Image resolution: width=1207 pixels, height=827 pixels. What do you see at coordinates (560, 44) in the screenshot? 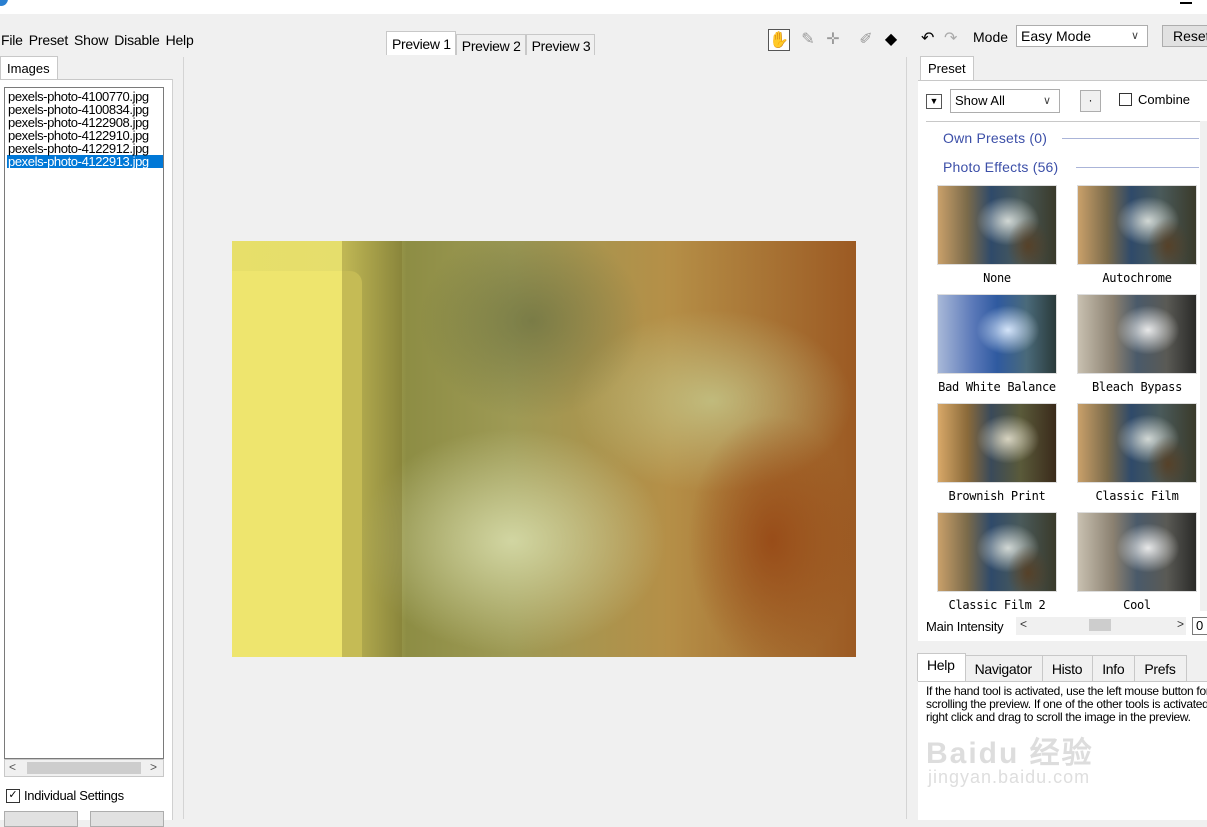
I see `tab-preview-3: Preview 3` at bounding box center [560, 44].